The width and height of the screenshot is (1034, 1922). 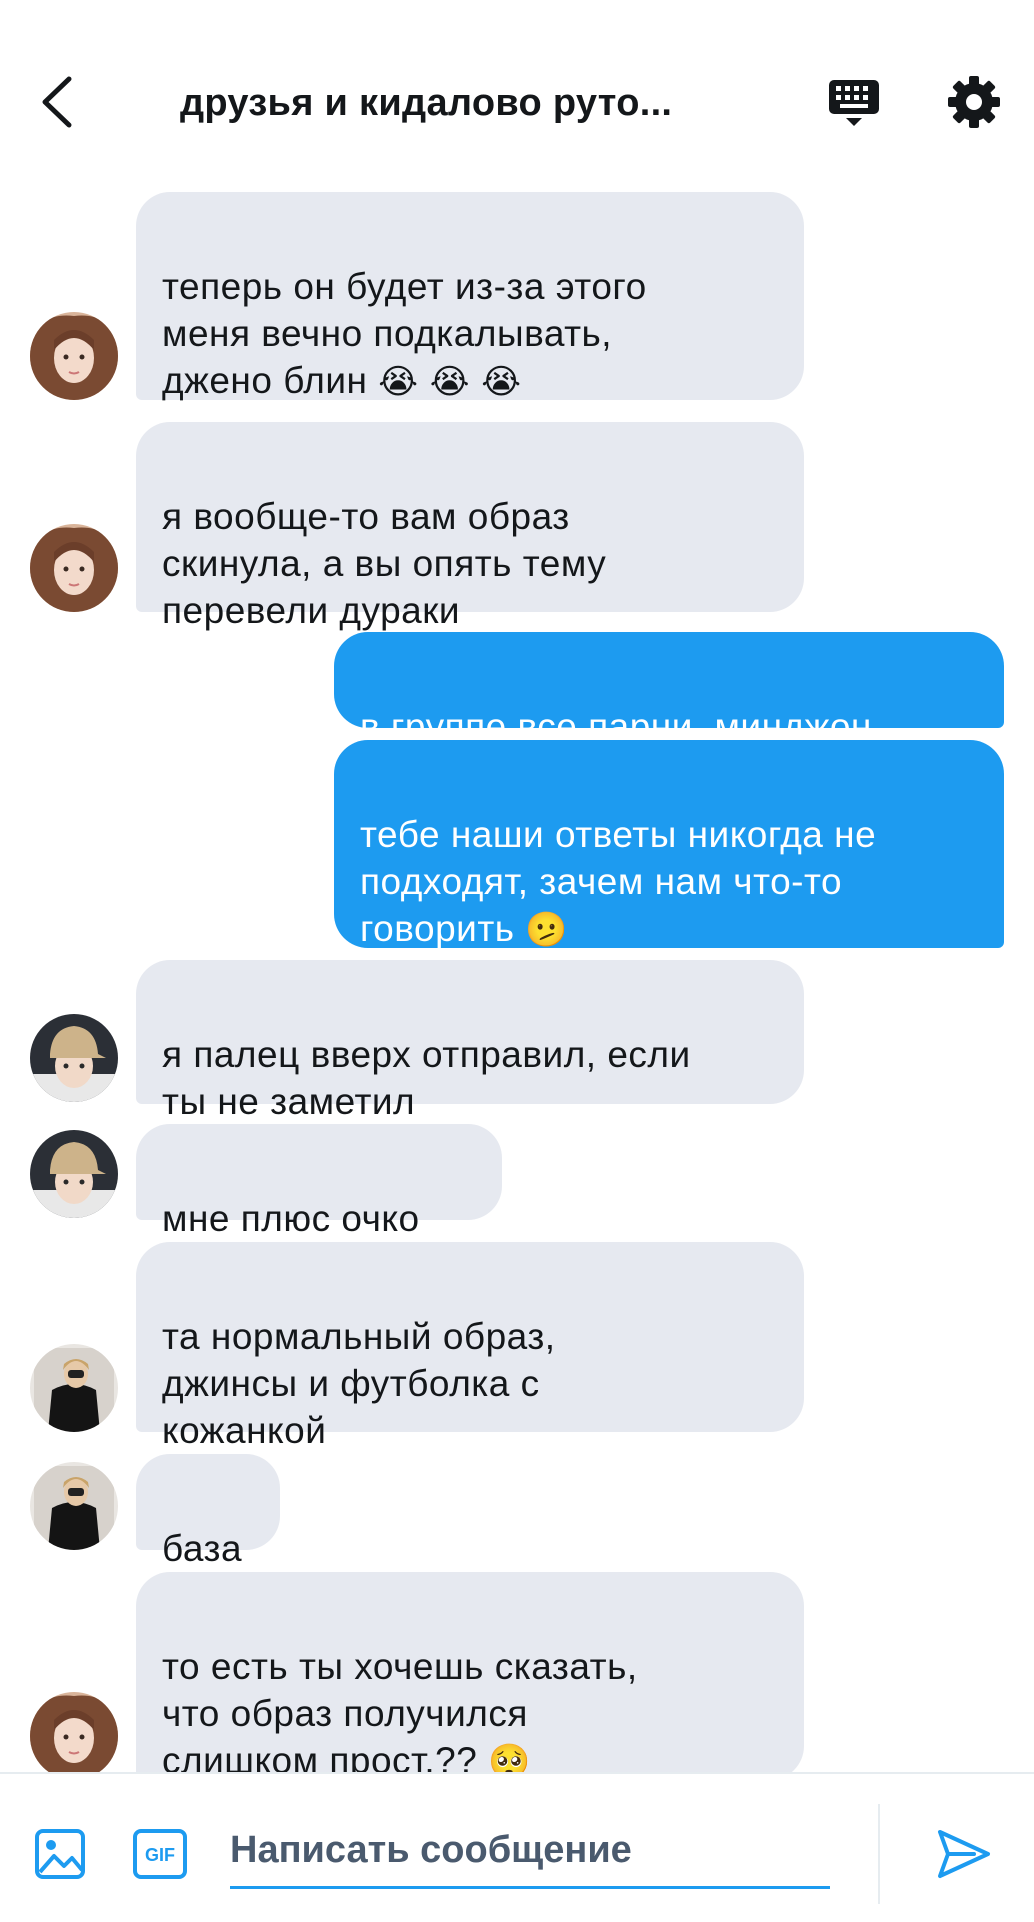 What do you see at coordinates (547, 930) in the screenshot?
I see `confused-emoji: 🫤` at bounding box center [547, 930].